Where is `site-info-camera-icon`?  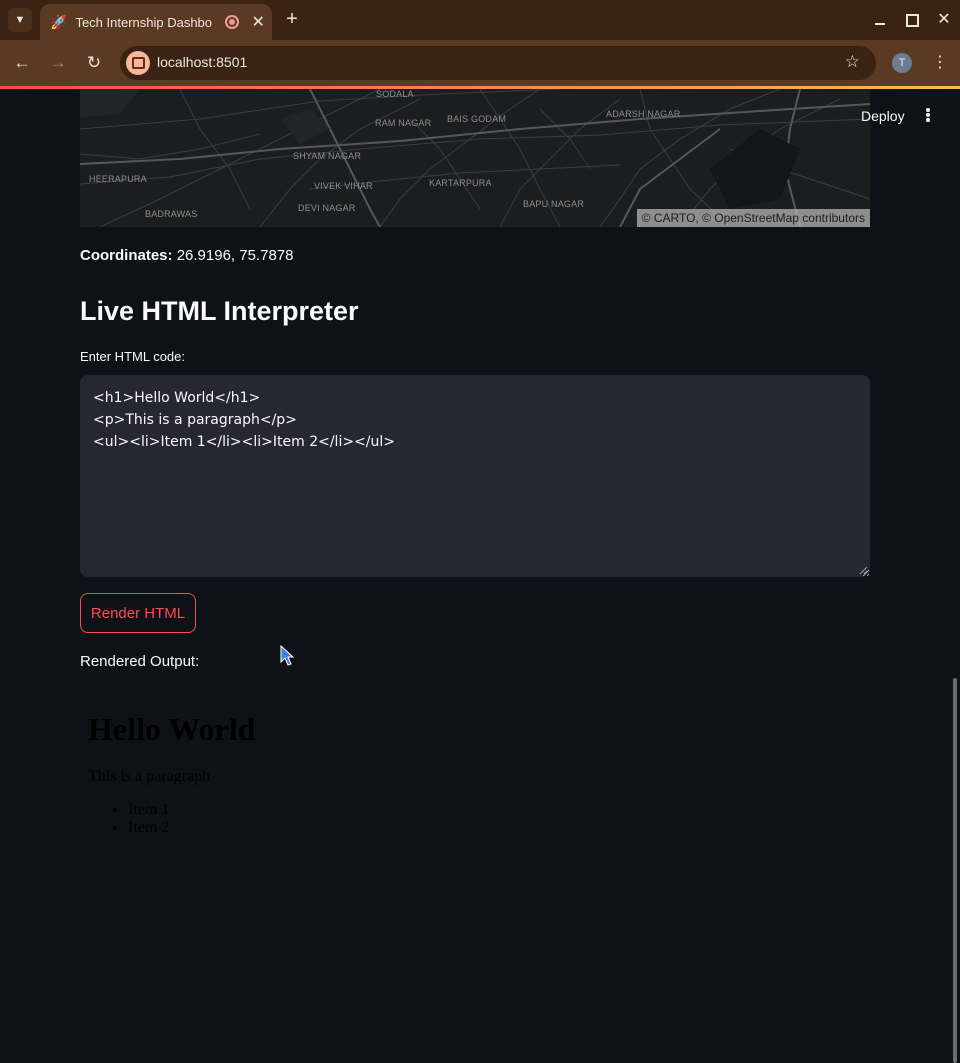
site-info-camera-icon is located at coordinates (138, 63).